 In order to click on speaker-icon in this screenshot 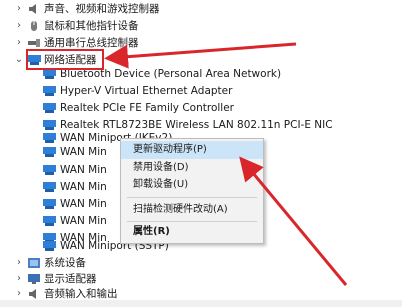, I will do `click(32, 9)`.